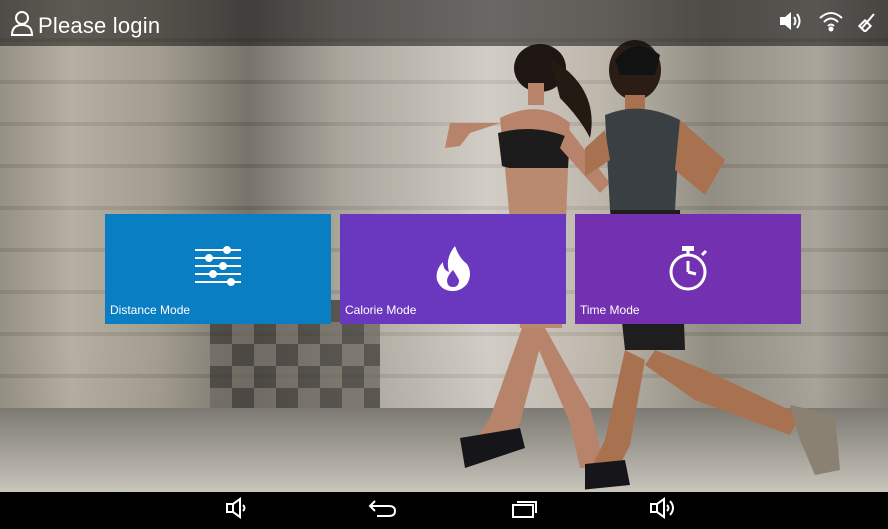 The image size is (888, 529). Describe the element at coordinates (22, 25) in the screenshot. I see `user-icon` at that location.